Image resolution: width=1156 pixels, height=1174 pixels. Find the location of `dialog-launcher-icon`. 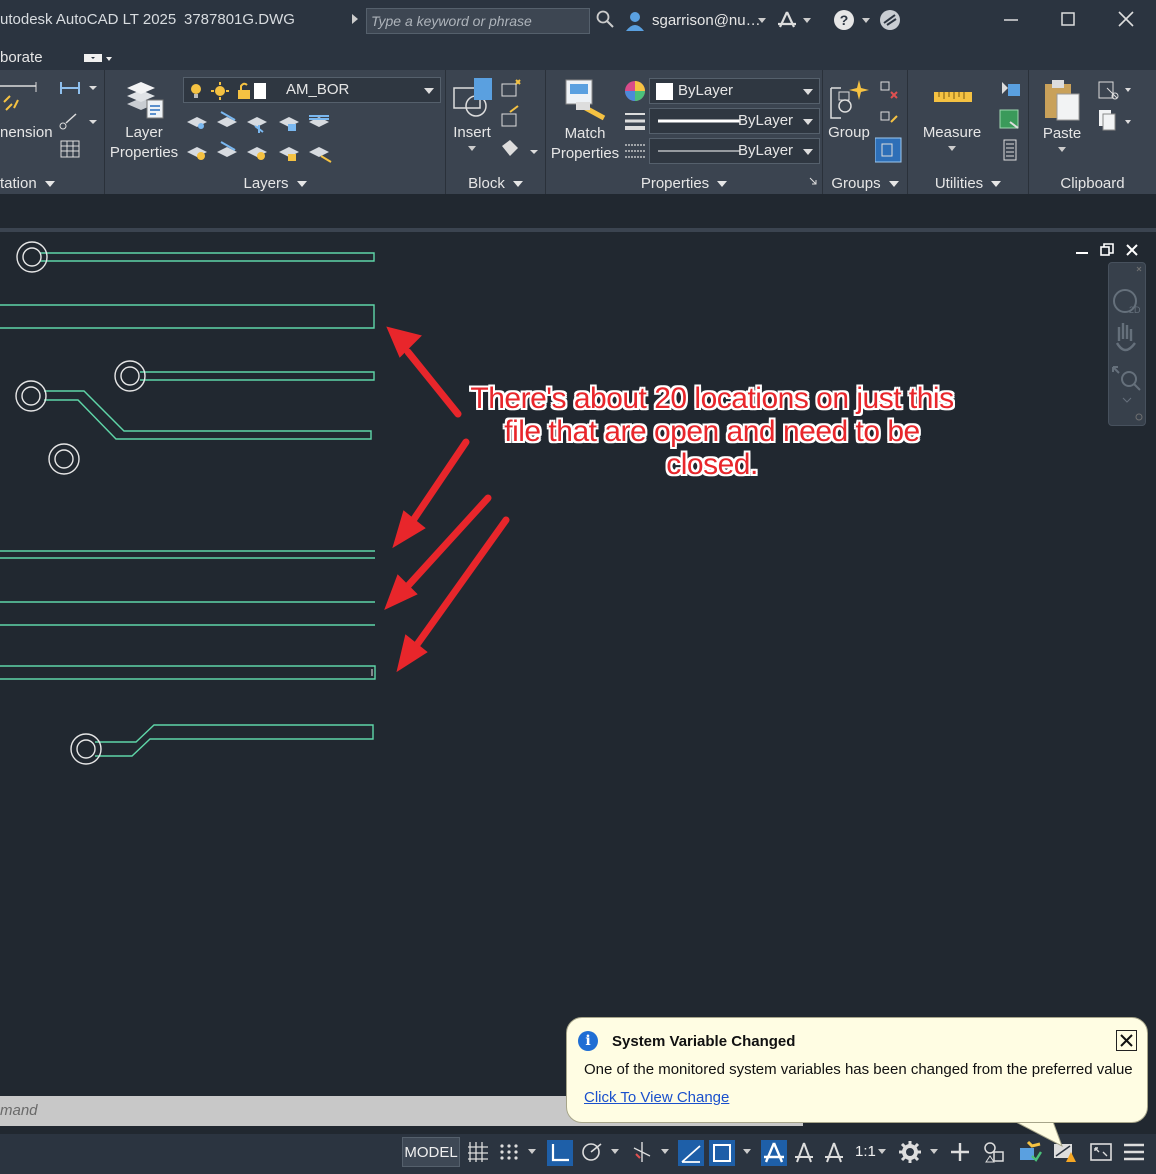

dialog-launcher-icon is located at coordinates (813, 181).